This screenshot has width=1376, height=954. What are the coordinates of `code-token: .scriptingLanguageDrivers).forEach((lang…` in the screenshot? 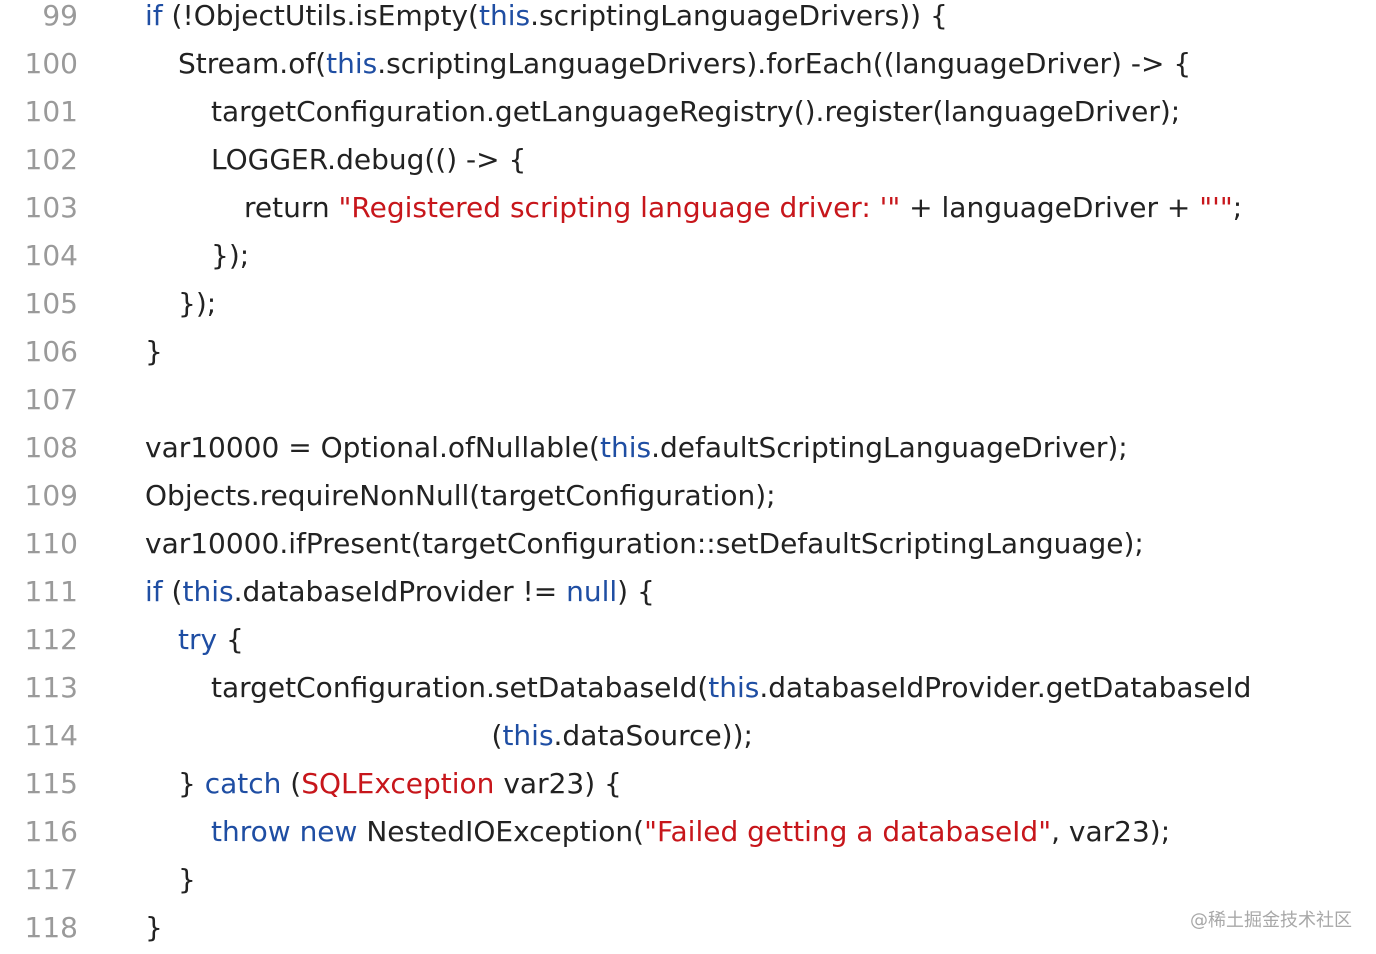 It's located at (784, 63).